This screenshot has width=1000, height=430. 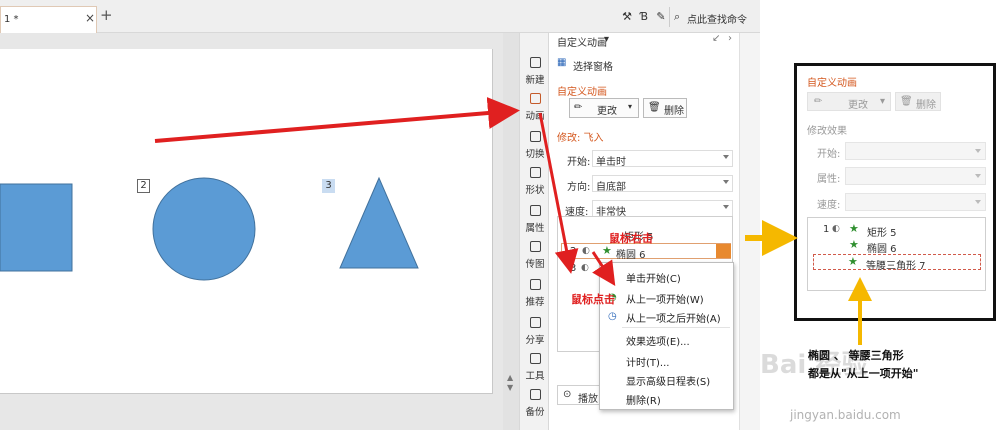 I want to click on collapse-icon: ↙, so click(x=716, y=38).